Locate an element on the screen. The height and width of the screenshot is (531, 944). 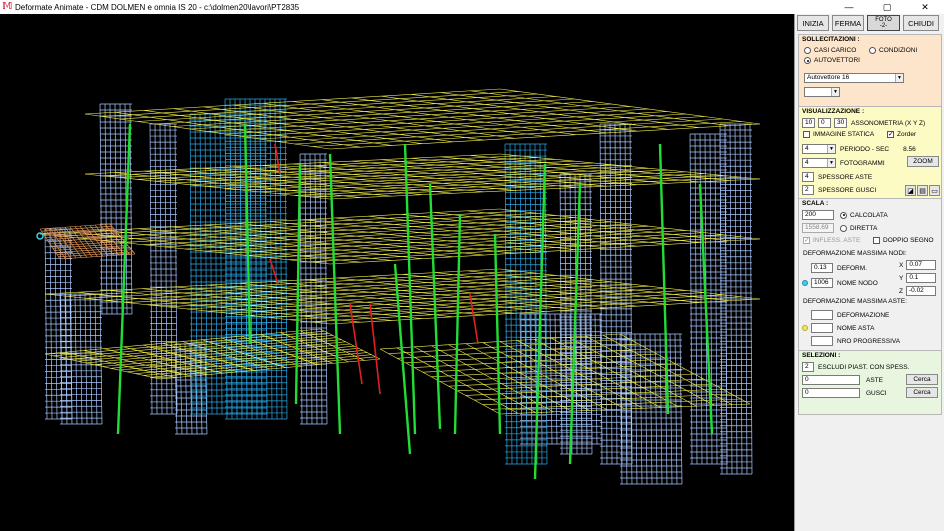
close-button: CHIUDI is located at coordinates (921, 23).